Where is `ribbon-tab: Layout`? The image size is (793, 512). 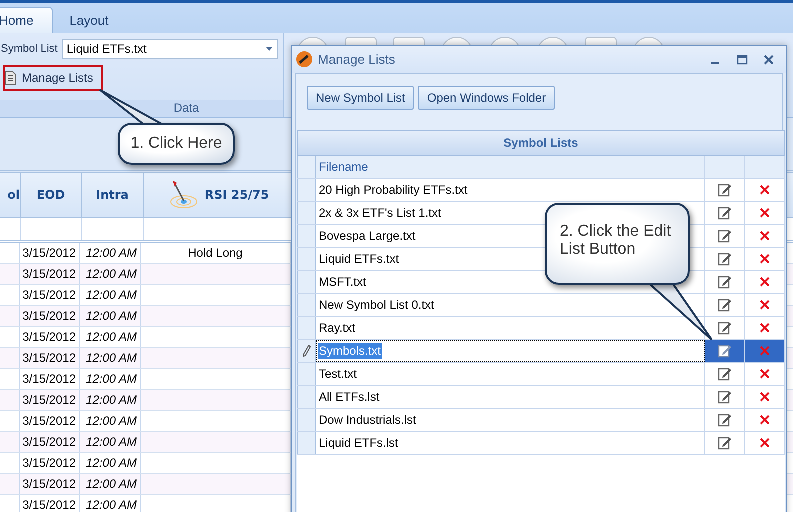 ribbon-tab: Layout is located at coordinates (90, 20).